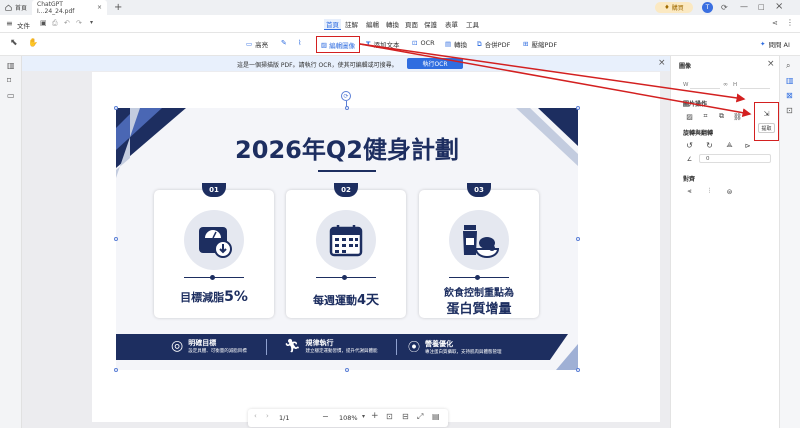 The height and width of the screenshot is (428, 800). Describe the element at coordinates (775, 23) in the screenshot. I see `share-icon: ⋖` at that location.